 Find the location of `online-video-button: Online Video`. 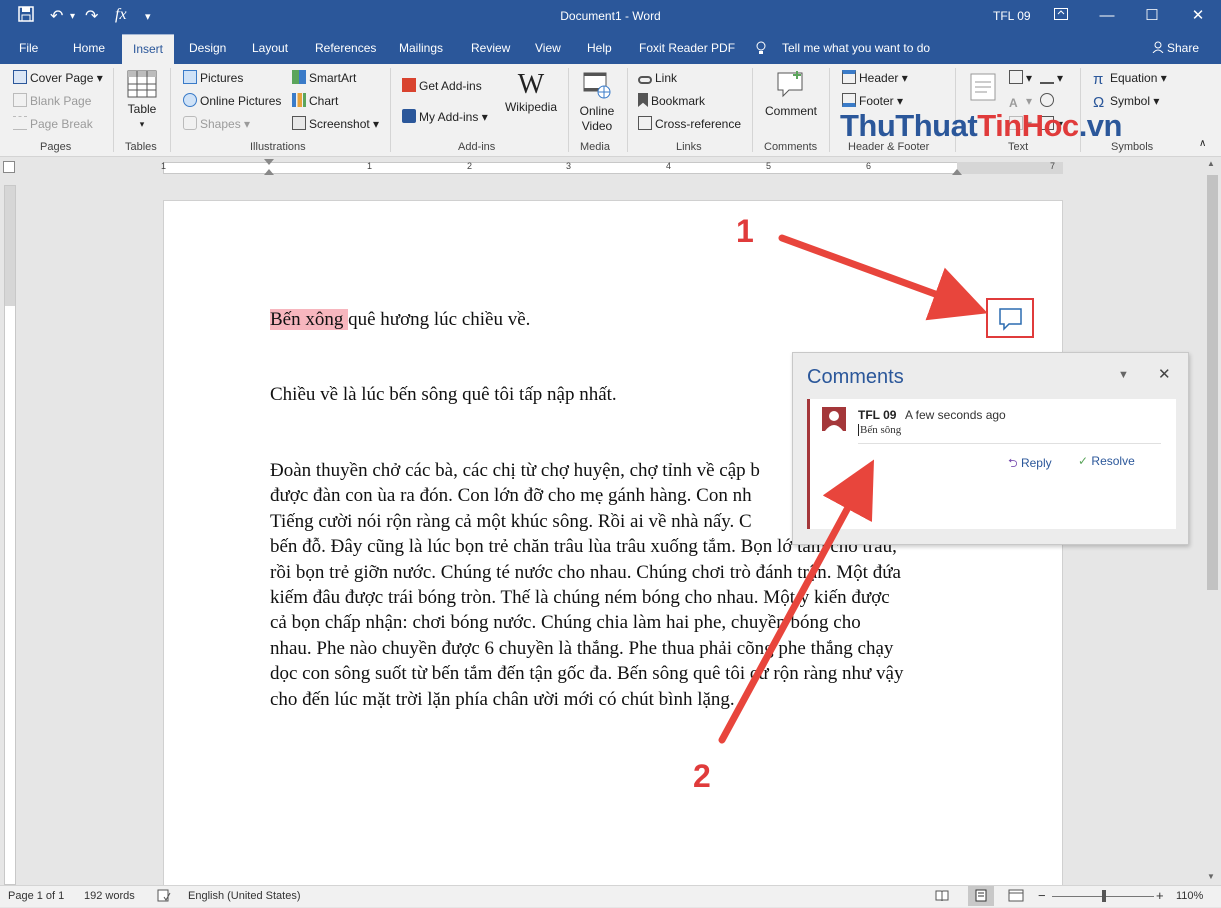

online-video-button: Online Video is located at coordinates (597, 102).